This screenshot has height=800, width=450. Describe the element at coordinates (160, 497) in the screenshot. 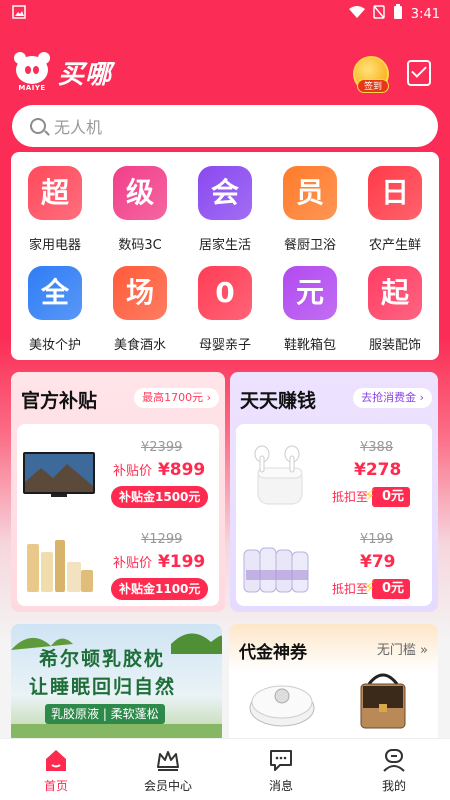

I see `subsidy-amount-badge: 补贴金1500元` at that location.